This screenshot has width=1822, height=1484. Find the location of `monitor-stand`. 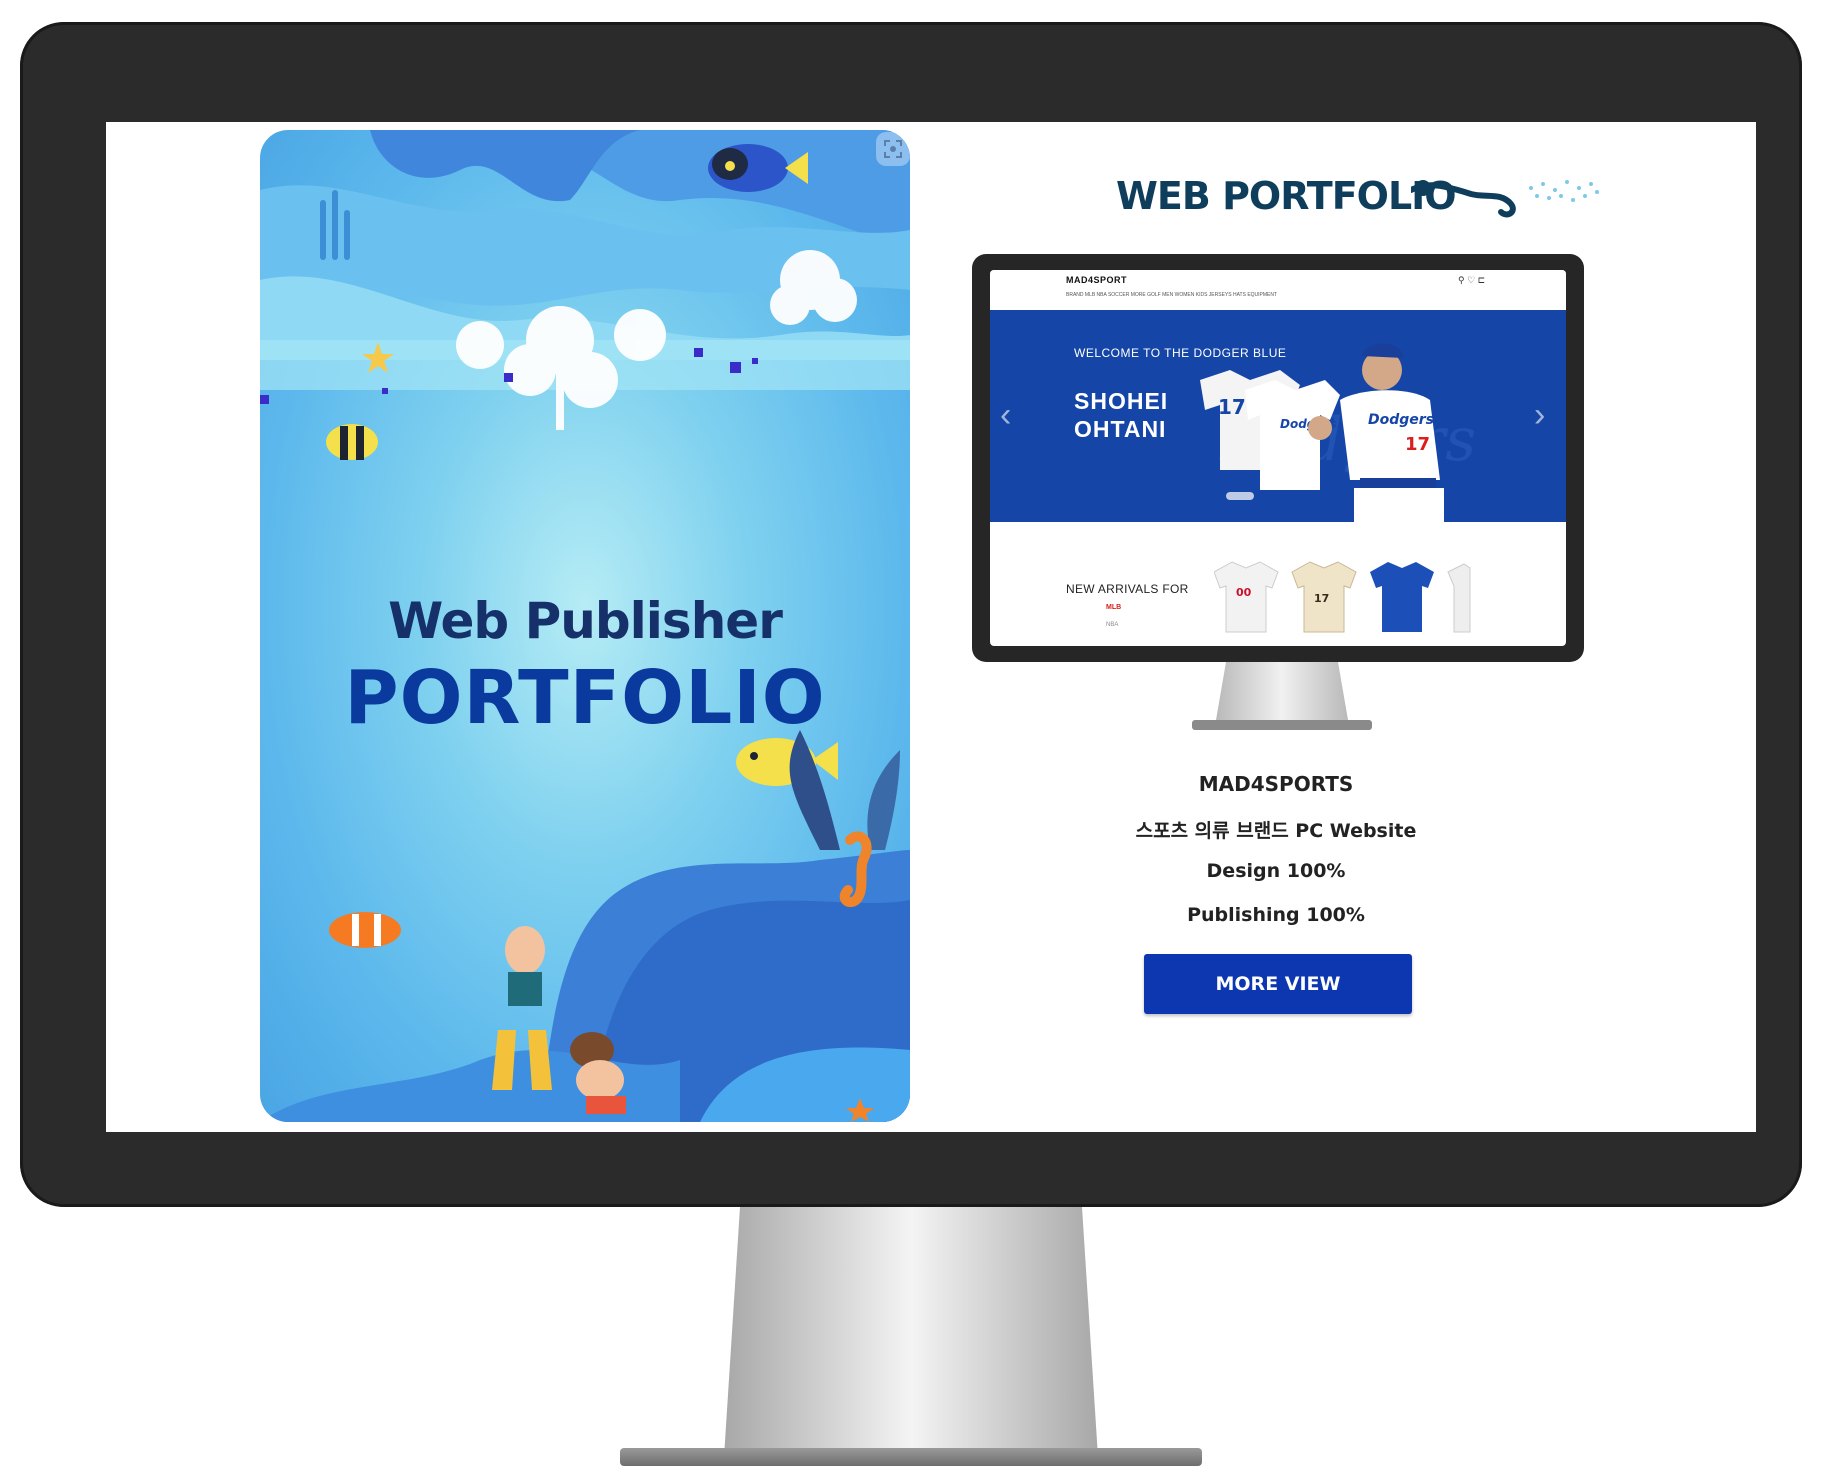

monitor-stand is located at coordinates (911, 1332).